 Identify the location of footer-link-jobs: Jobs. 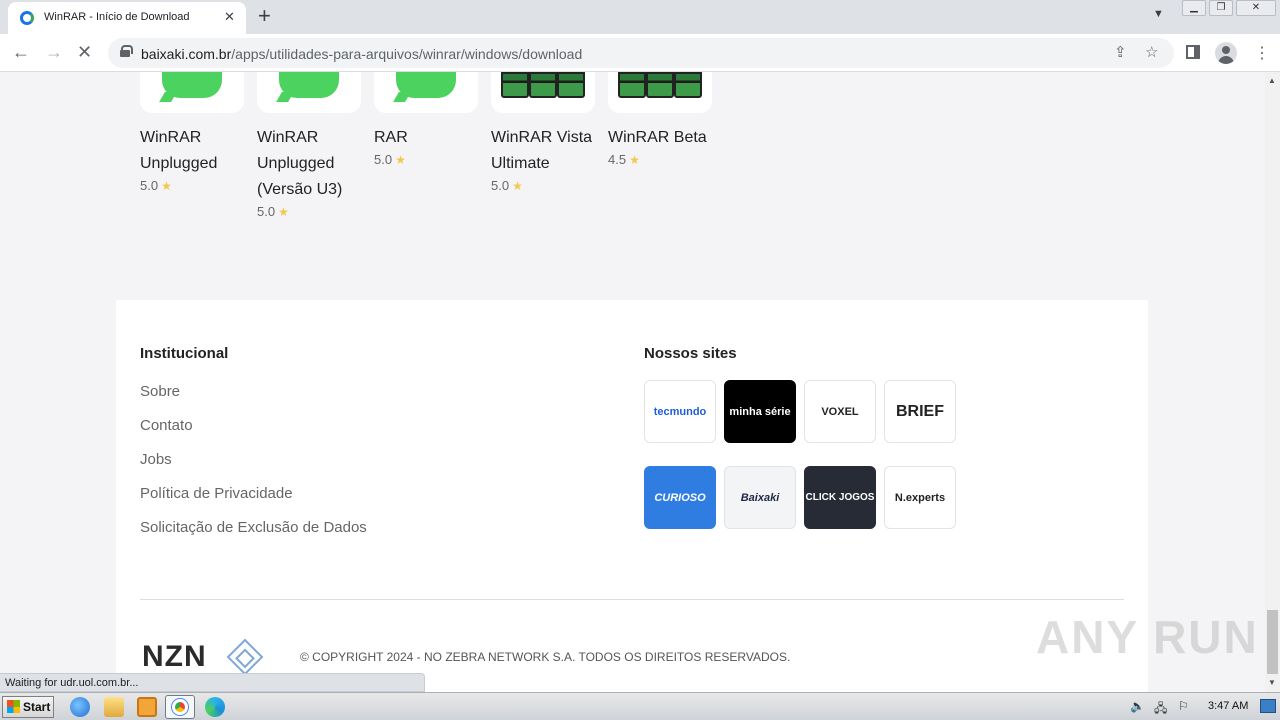
(156, 459).